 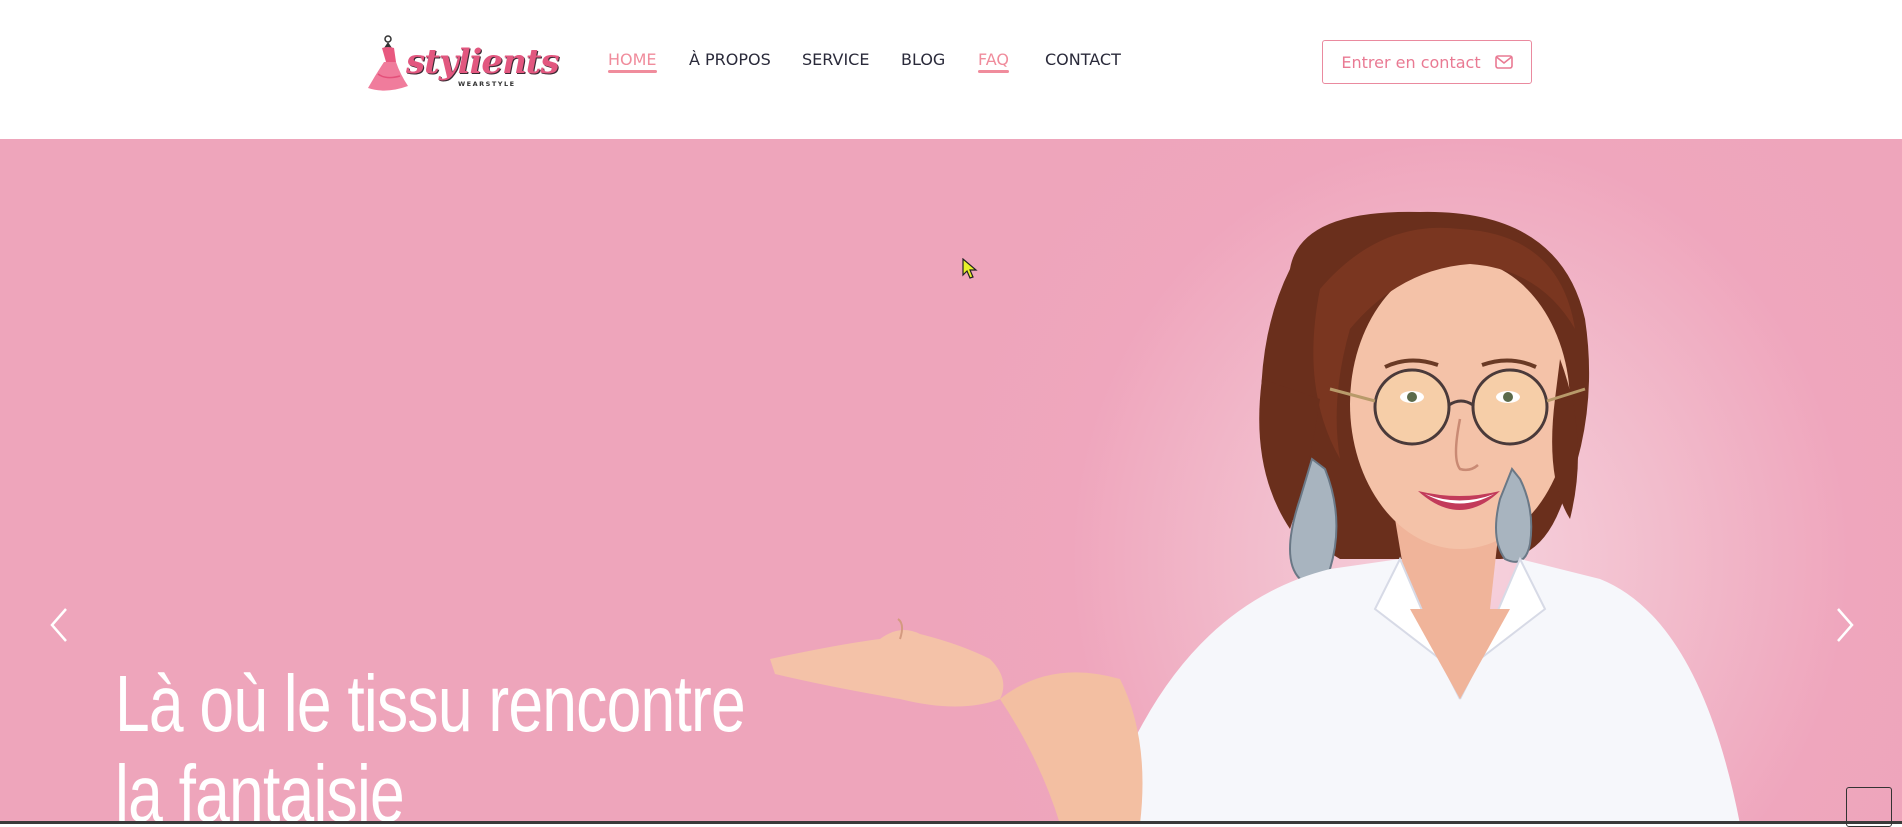 What do you see at coordinates (970, 268) in the screenshot?
I see `mouse-cursor-icon` at bounding box center [970, 268].